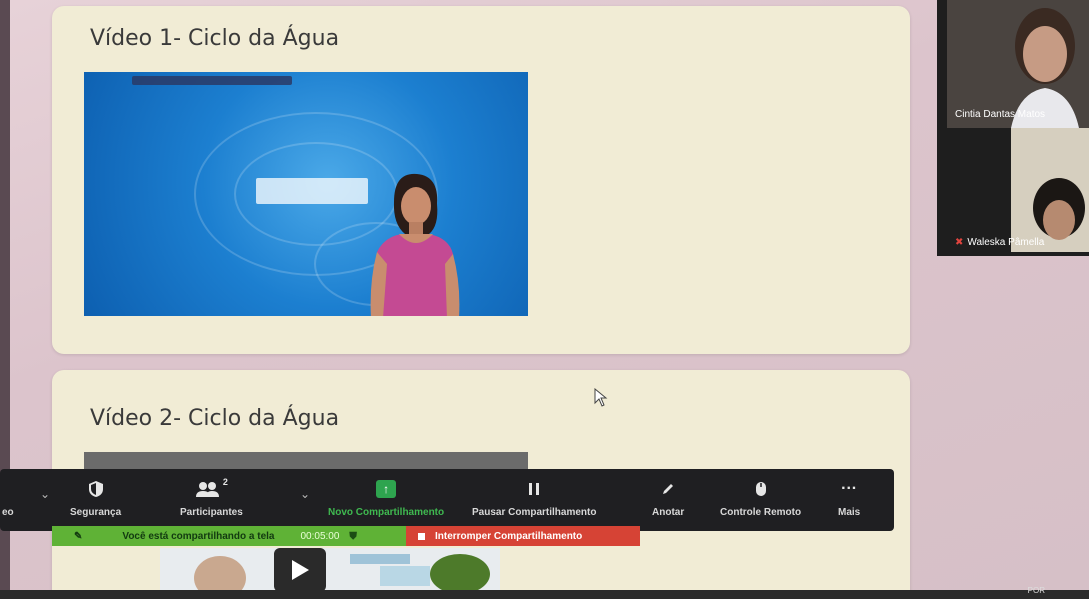  Describe the element at coordinates (1018, 64) in the screenshot. I see `participant-tile: Cintia Dantas Matos` at that location.